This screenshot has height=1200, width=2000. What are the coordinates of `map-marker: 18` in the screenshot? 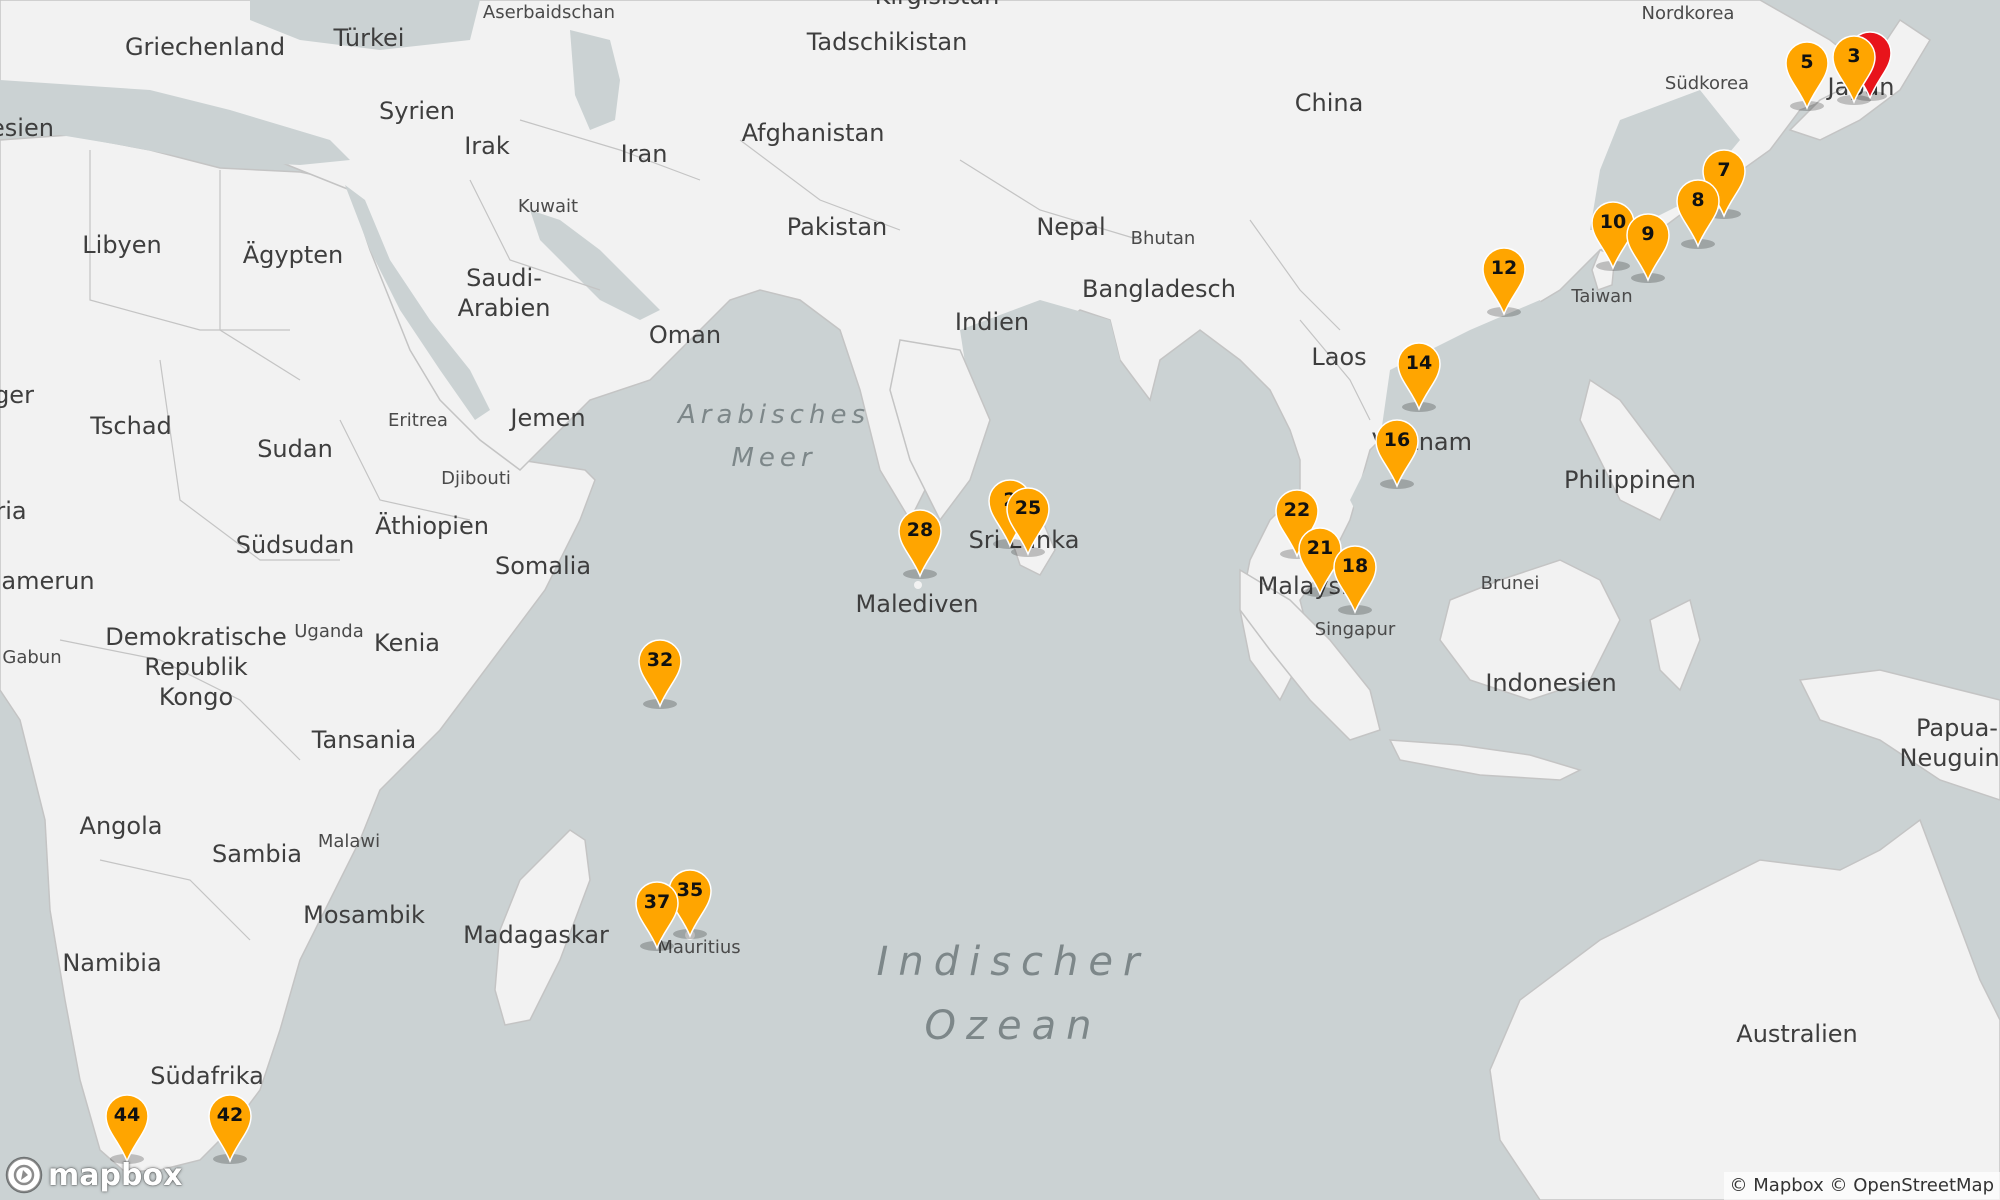 It's located at (1355, 580).